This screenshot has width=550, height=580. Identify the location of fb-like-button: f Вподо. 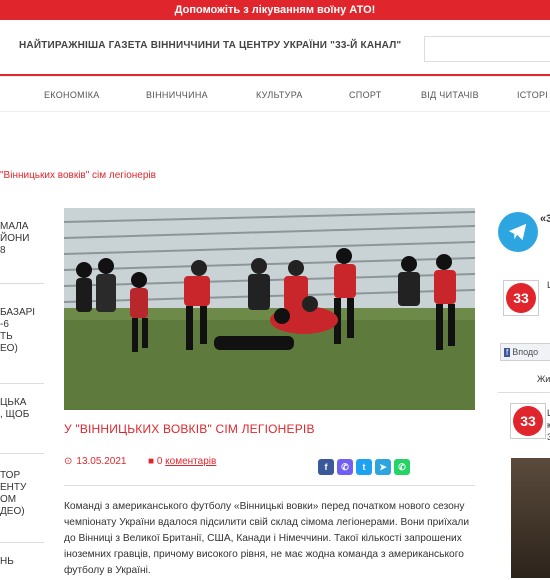
(525, 352).